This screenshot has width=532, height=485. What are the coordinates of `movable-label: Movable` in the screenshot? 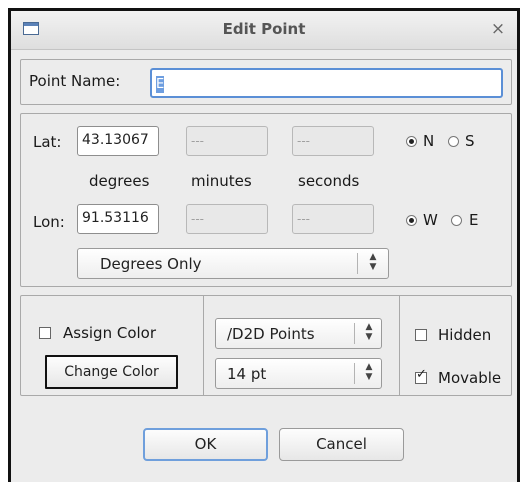 It's located at (470, 378).